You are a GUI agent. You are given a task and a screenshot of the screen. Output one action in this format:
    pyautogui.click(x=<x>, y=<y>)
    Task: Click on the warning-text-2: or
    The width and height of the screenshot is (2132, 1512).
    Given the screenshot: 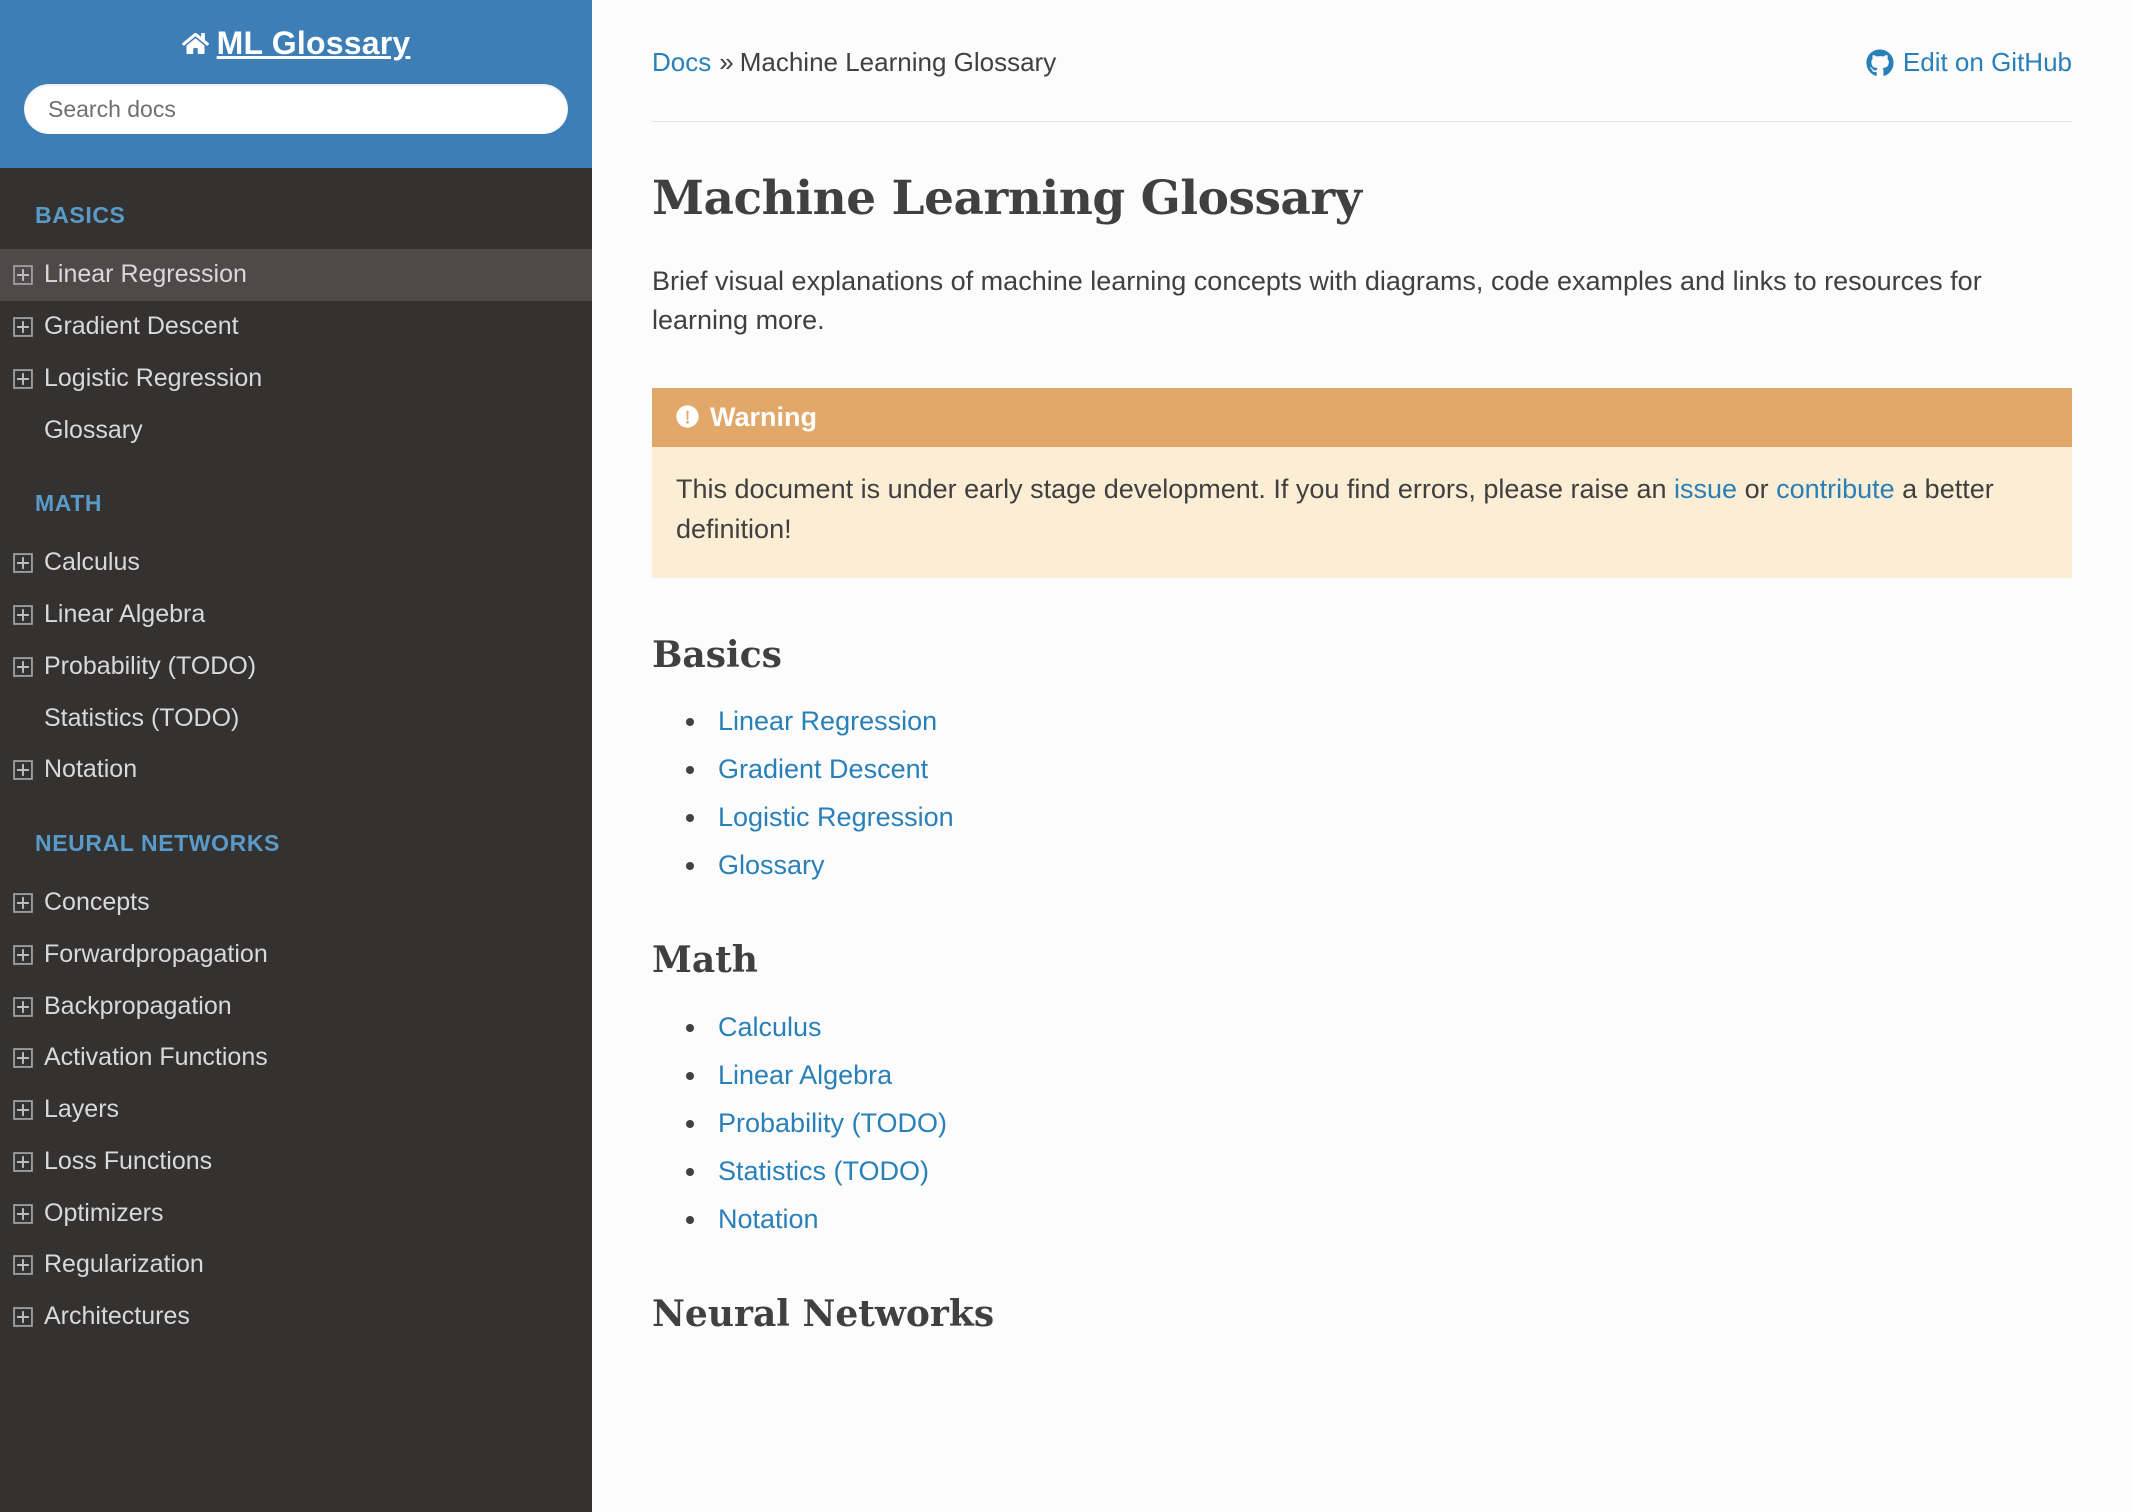 What is the action you would take?
    pyautogui.click(x=1757, y=488)
    